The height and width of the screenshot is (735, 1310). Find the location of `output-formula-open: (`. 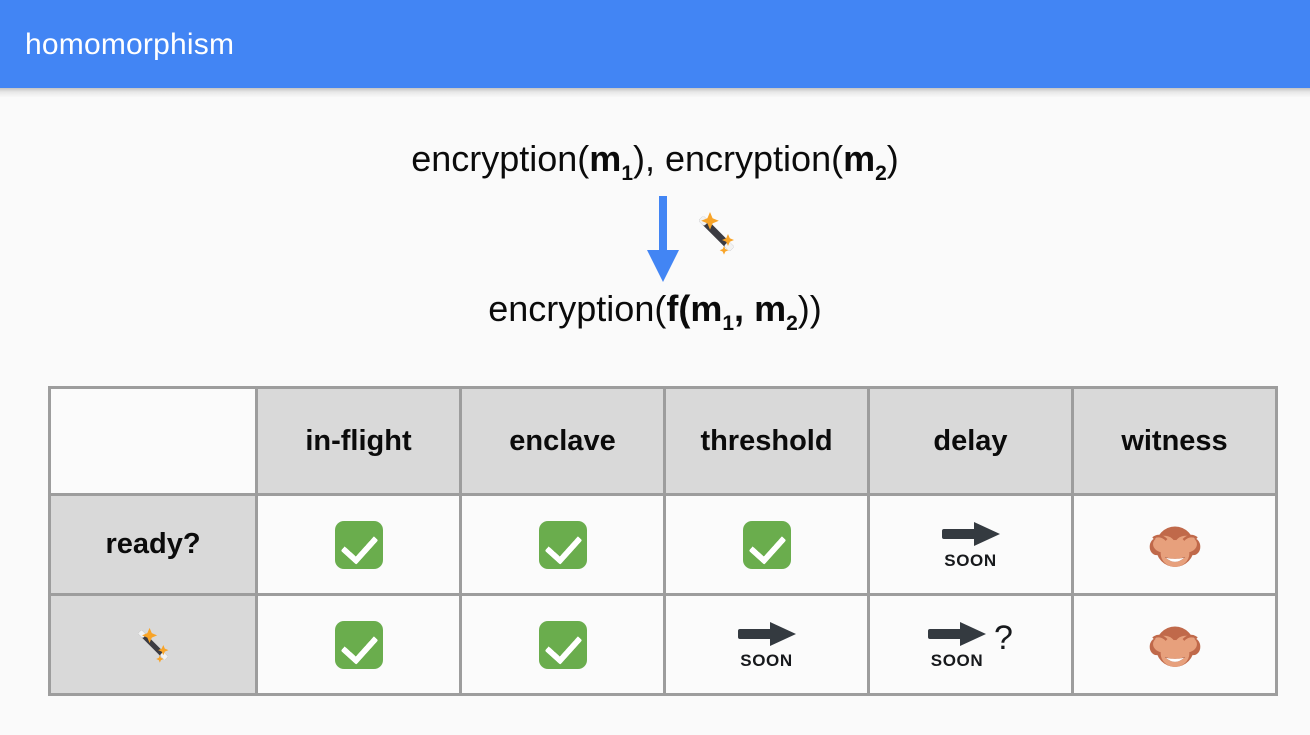

output-formula-open: ( is located at coordinates (684, 308).